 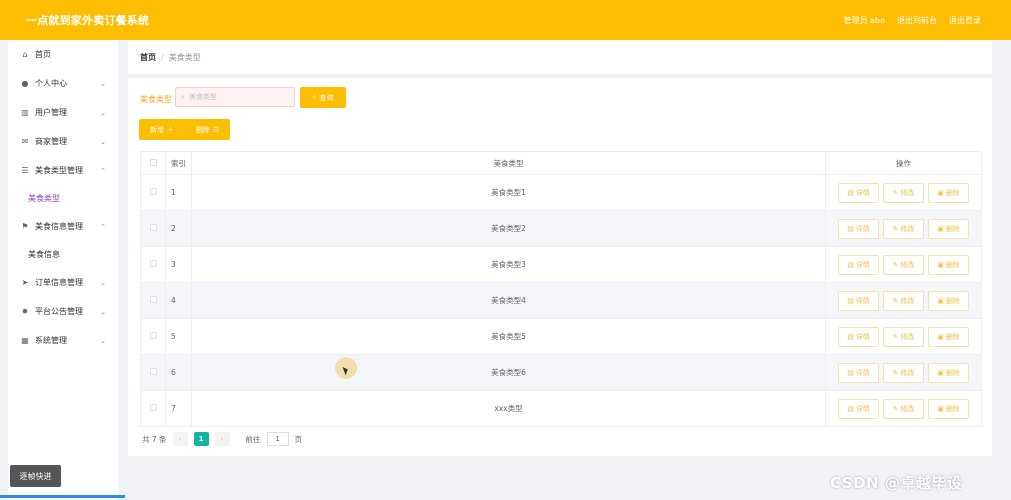 I want to click on sidebar-item-announcements: ✹ 平台公告管理 ⌄, so click(x=63, y=311).